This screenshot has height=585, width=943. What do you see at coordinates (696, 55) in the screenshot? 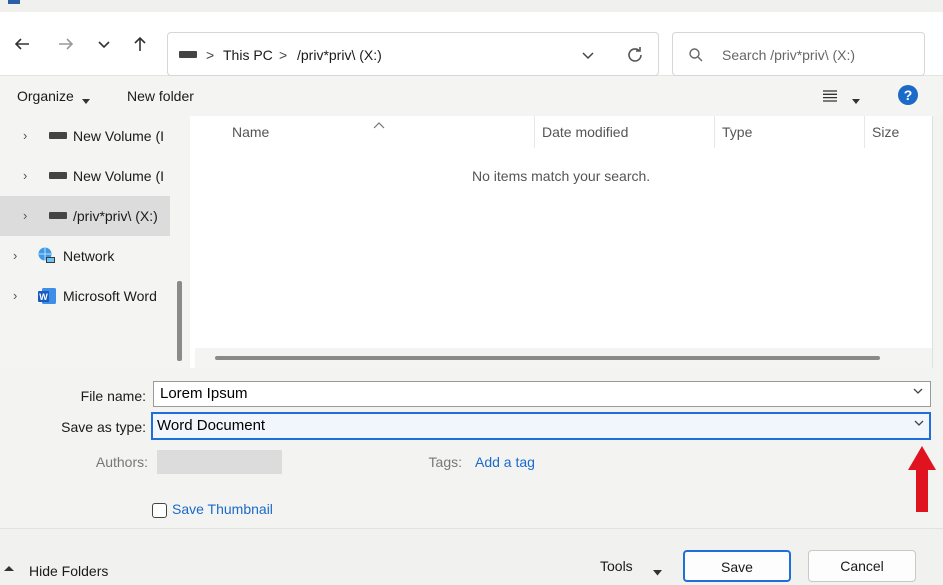
I see `search-icon` at bounding box center [696, 55].